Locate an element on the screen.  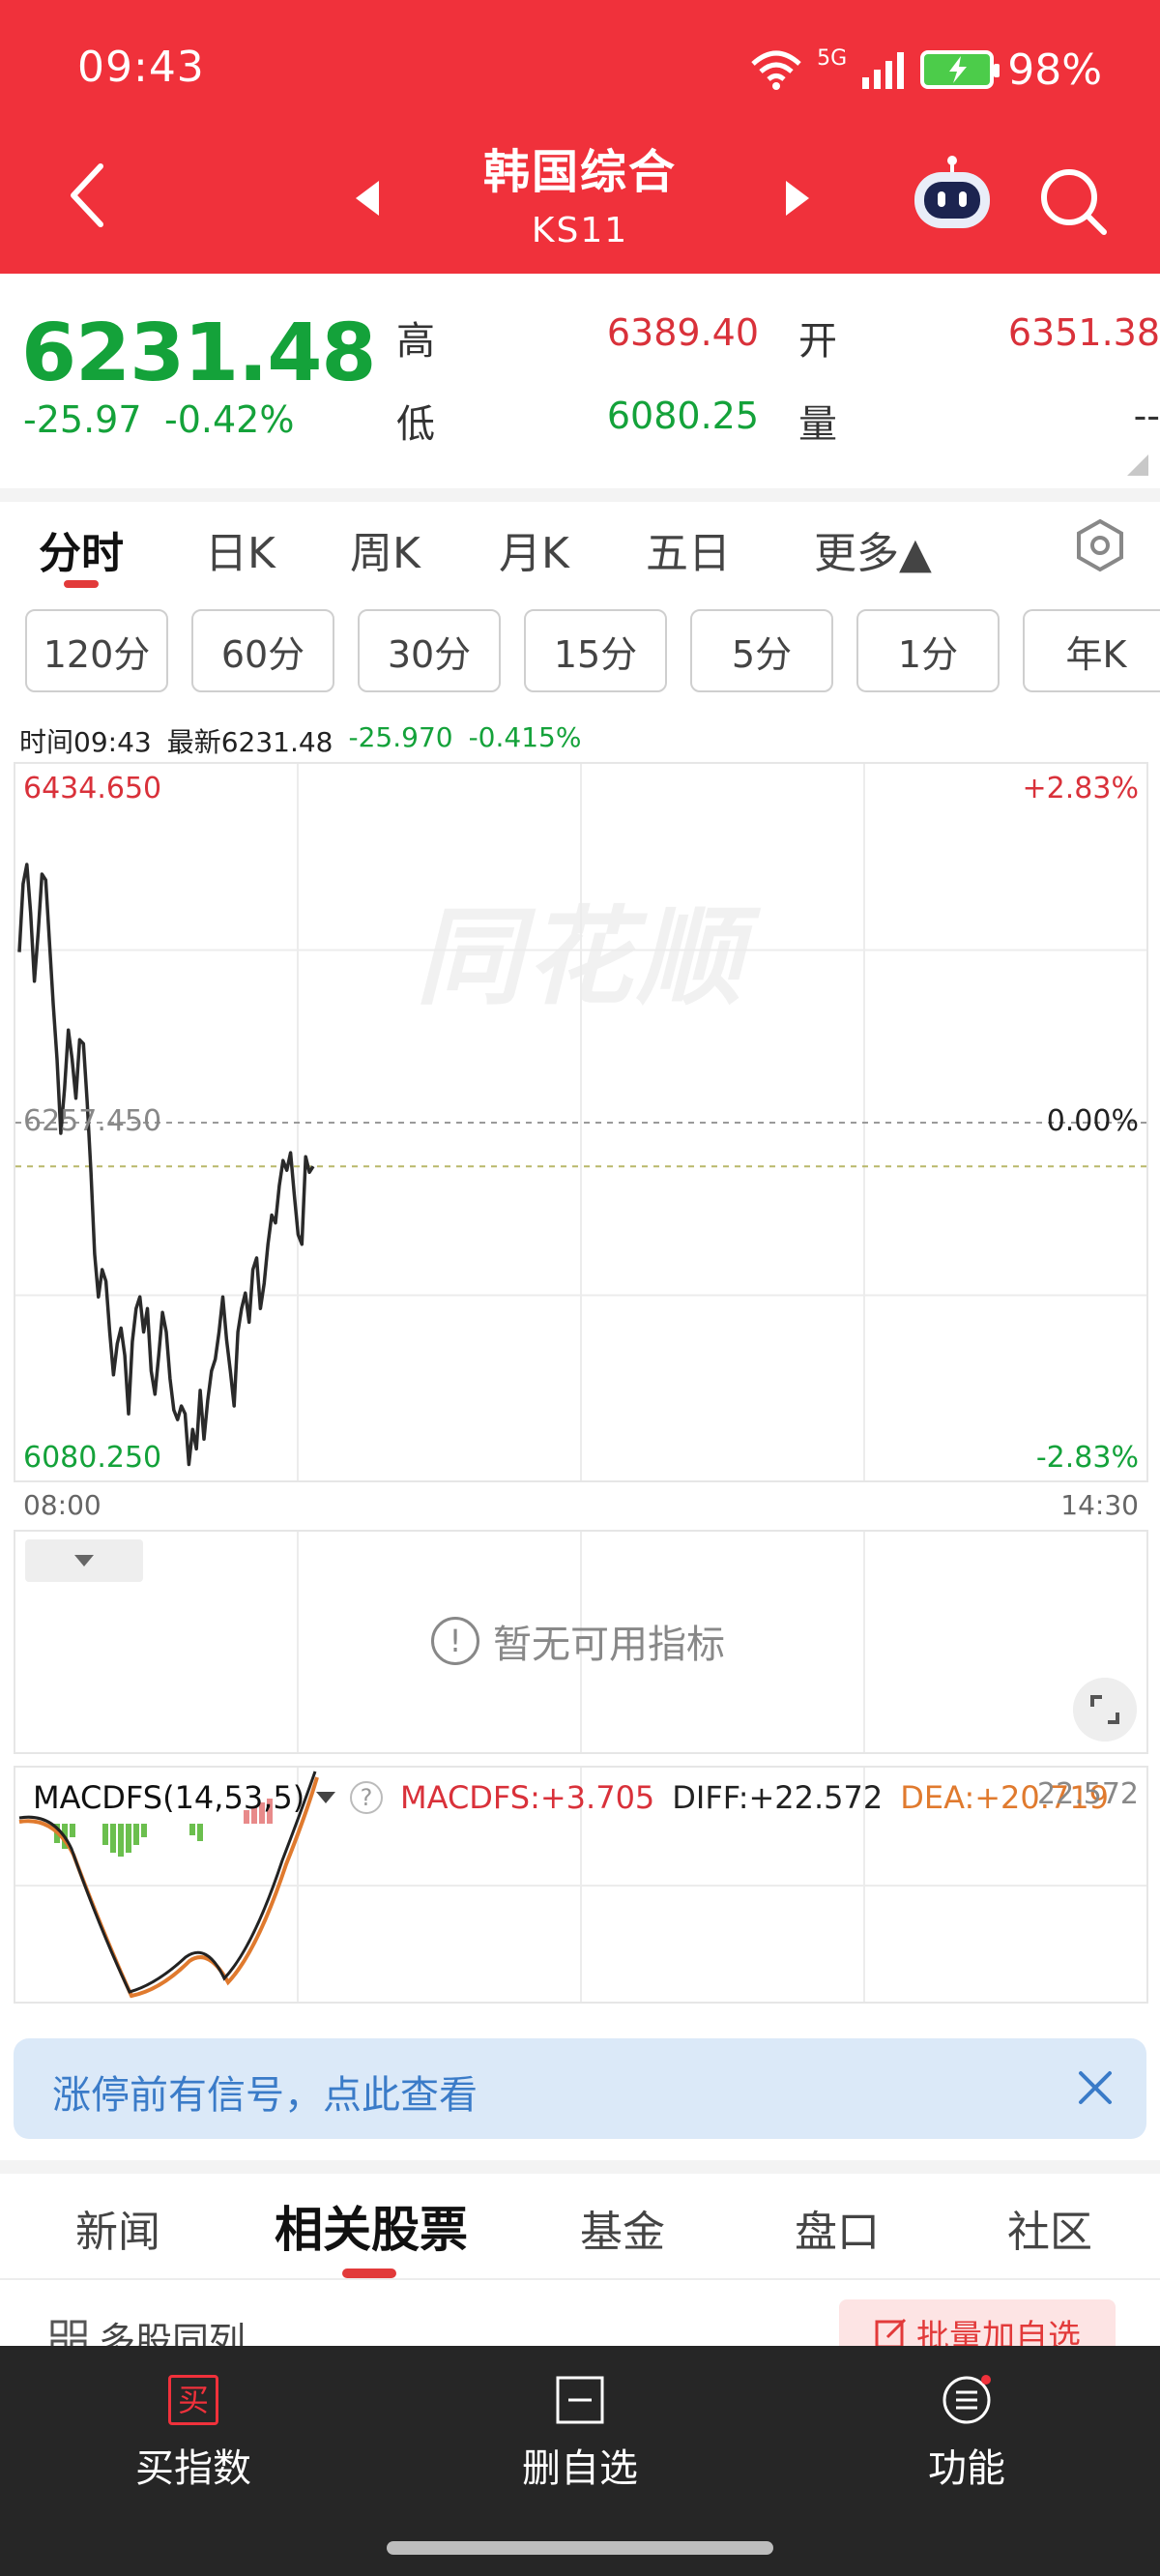
tab-related-stocks: 相关股票 is located at coordinates (371, 2226).